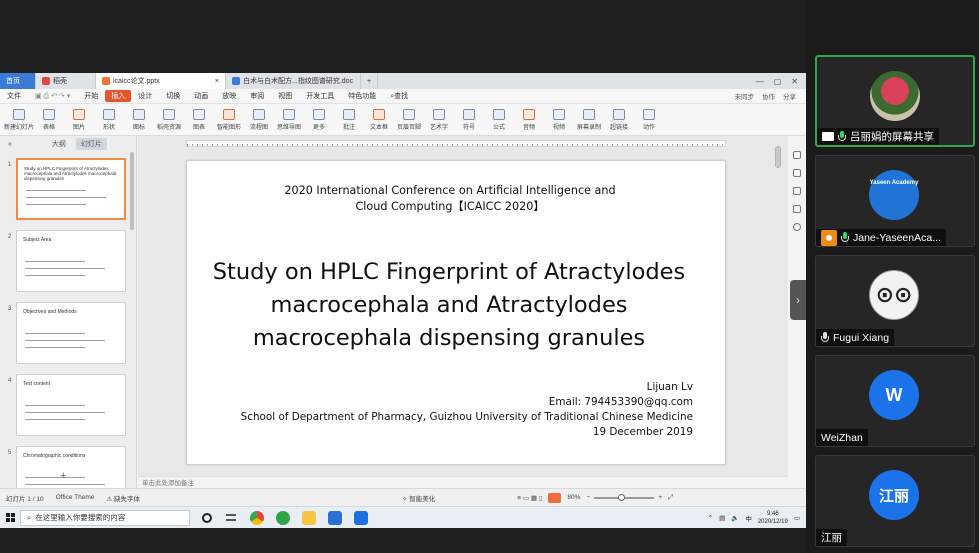 The height and width of the screenshot is (553, 979). Describe the element at coordinates (526, 498) in the screenshot. I see `normal-view-icon: ▭` at that location.